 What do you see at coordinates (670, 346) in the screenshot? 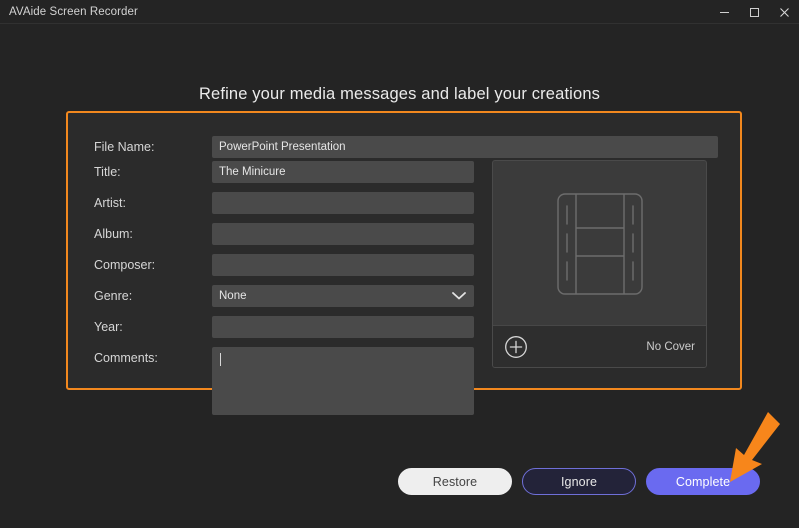
I see `cover-status-label: No Cover` at bounding box center [670, 346].